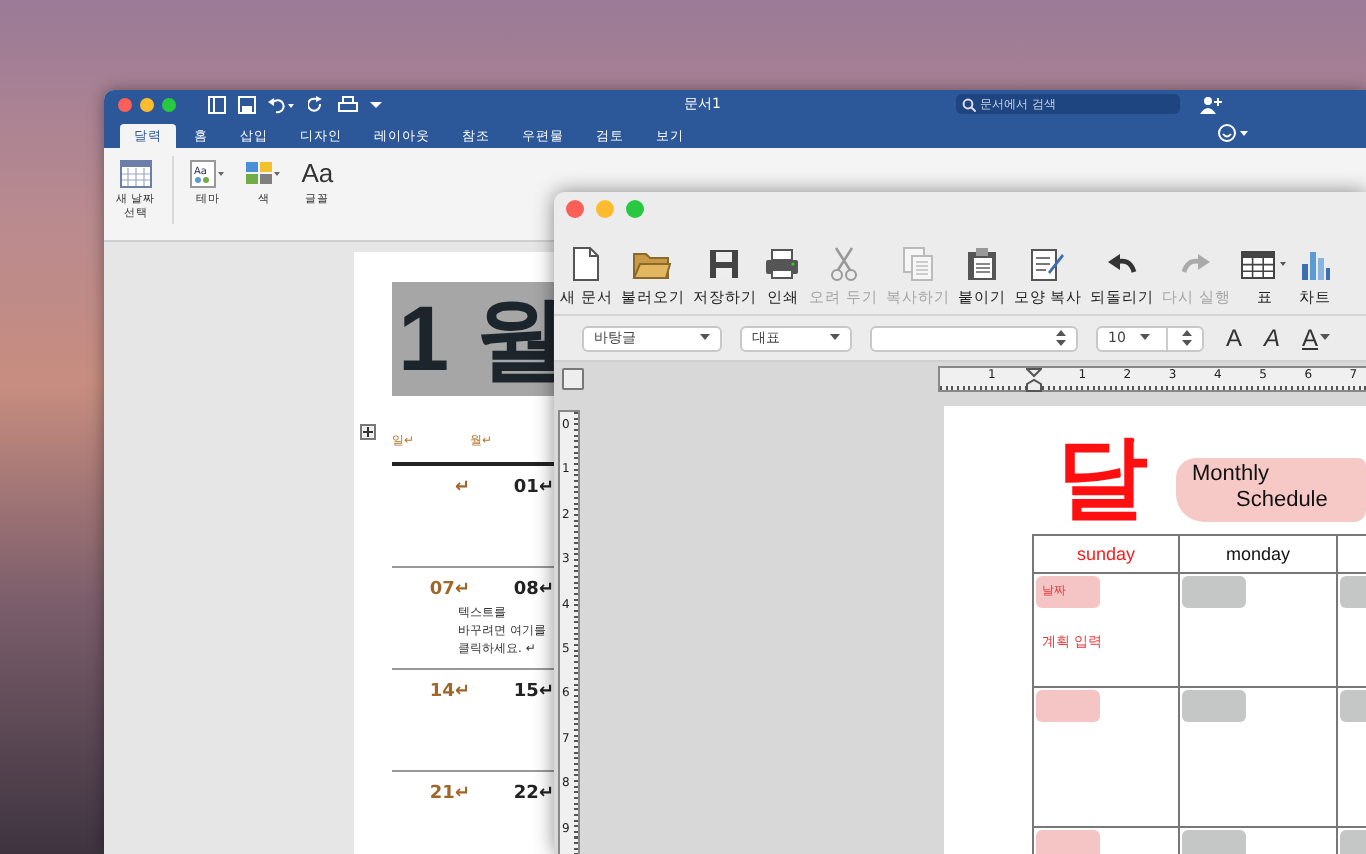 This screenshot has width=1366, height=854. What do you see at coordinates (533, 590) in the screenshot?
I see `date-number: 08↵` at bounding box center [533, 590].